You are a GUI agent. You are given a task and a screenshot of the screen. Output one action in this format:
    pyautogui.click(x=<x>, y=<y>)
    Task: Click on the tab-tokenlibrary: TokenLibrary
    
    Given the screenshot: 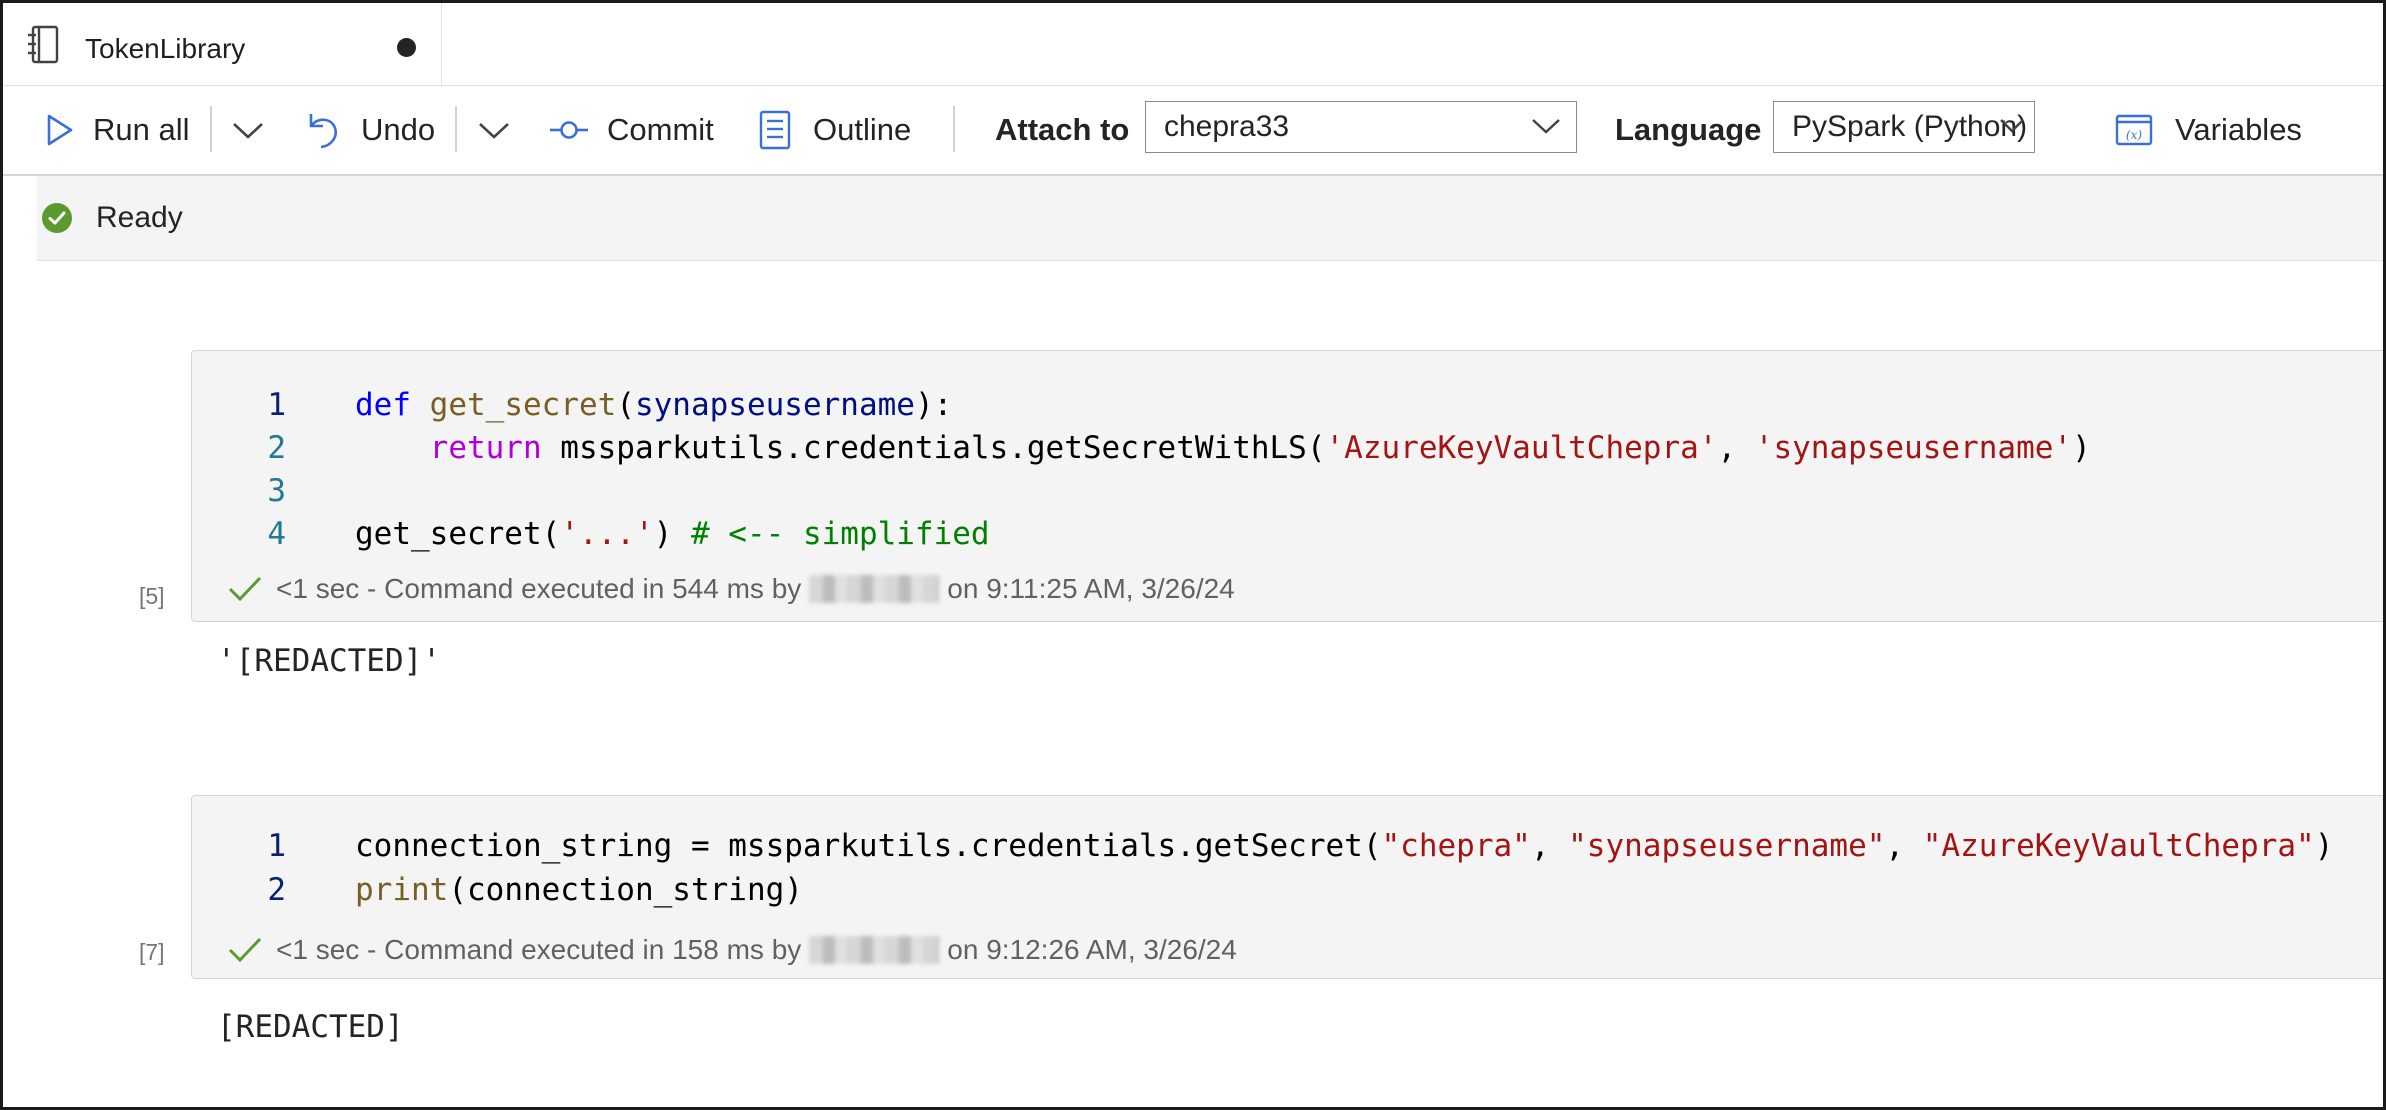 What is the action you would take?
    pyautogui.click(x=222, y=44)
    